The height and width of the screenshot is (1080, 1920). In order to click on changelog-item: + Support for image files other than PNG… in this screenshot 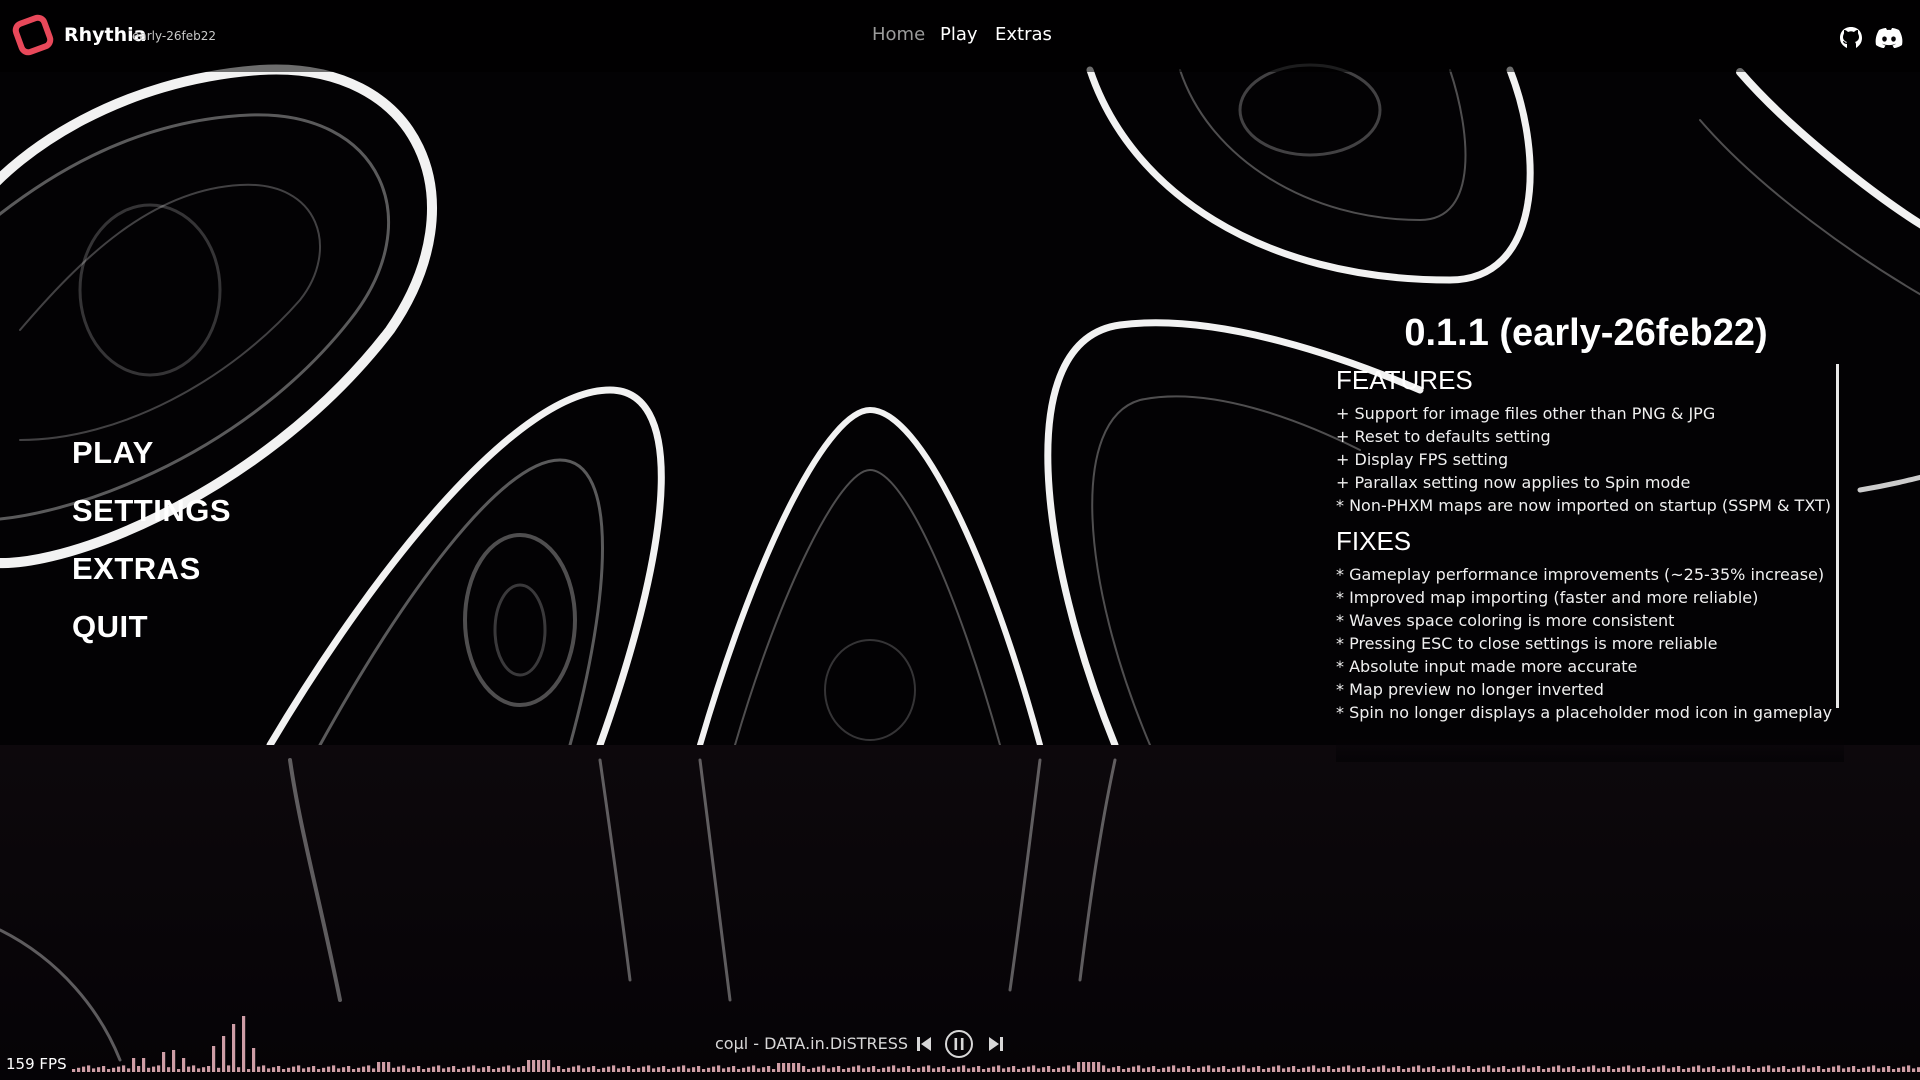, I will do `click(1526, 413)`.